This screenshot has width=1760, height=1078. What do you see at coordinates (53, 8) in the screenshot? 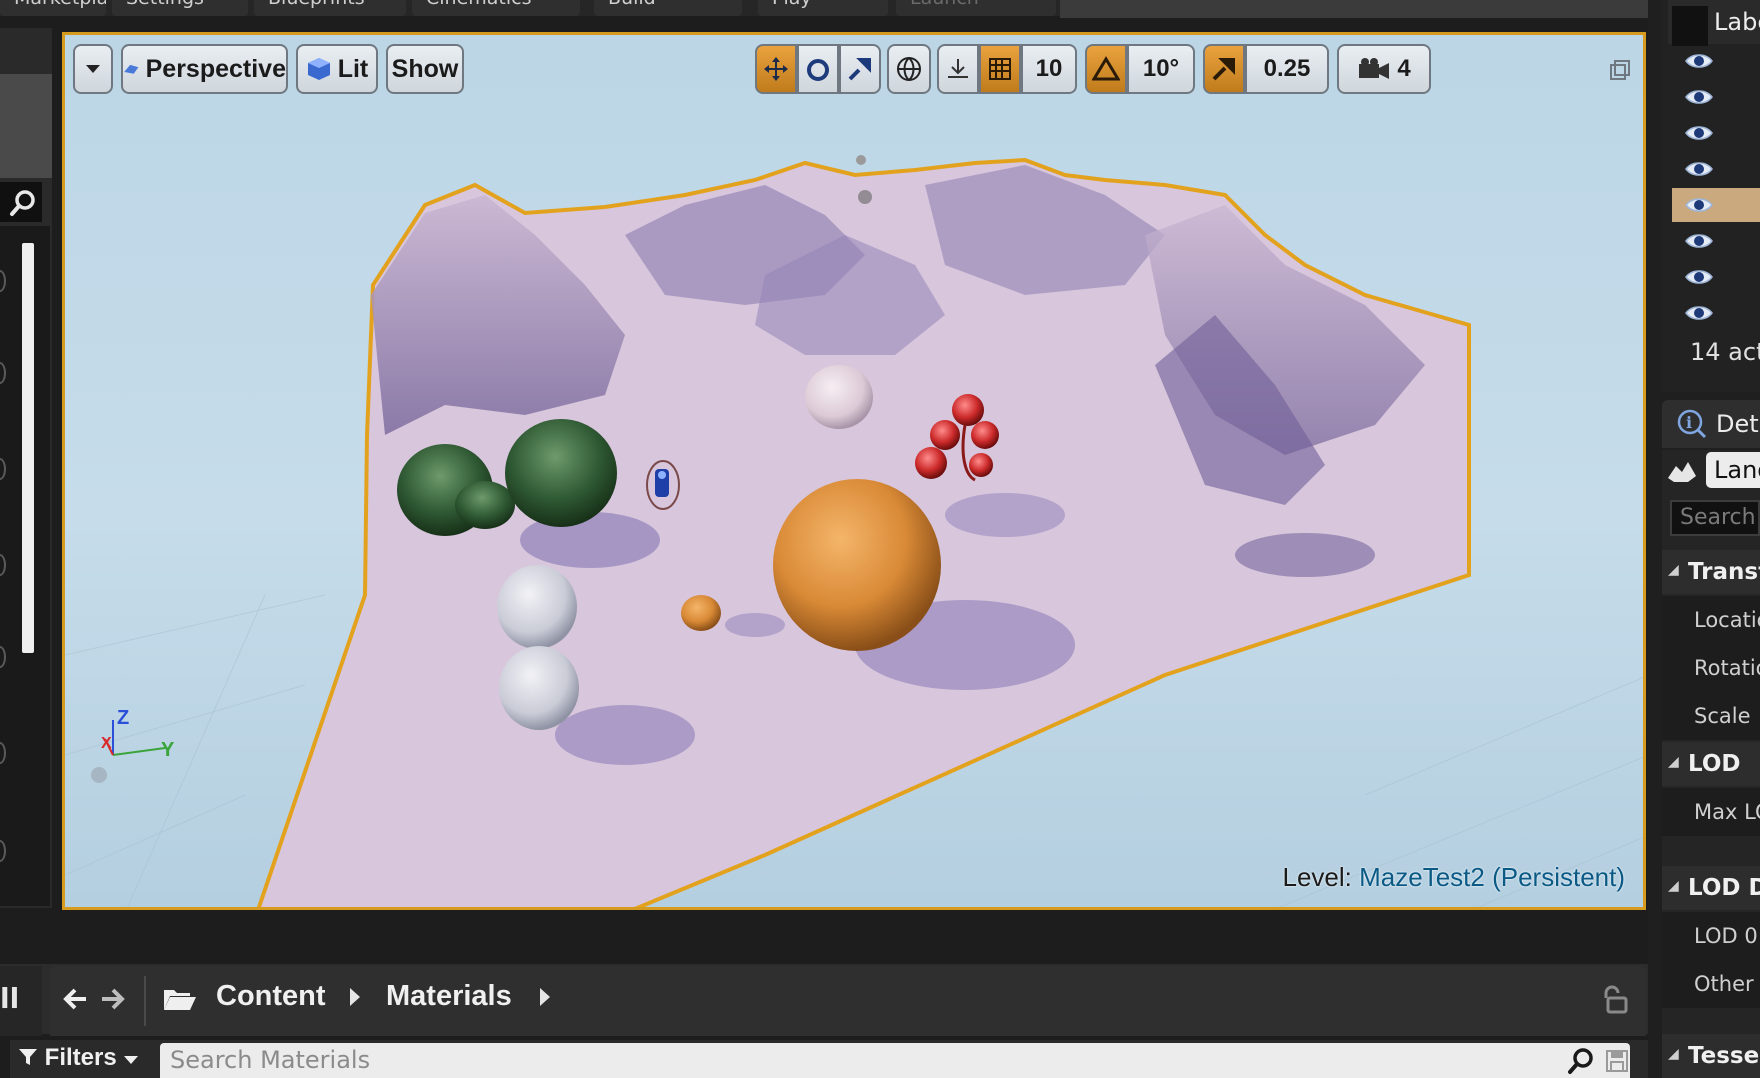
I see `marketplace-button: Marketplace` at bounding box center [53, 8].